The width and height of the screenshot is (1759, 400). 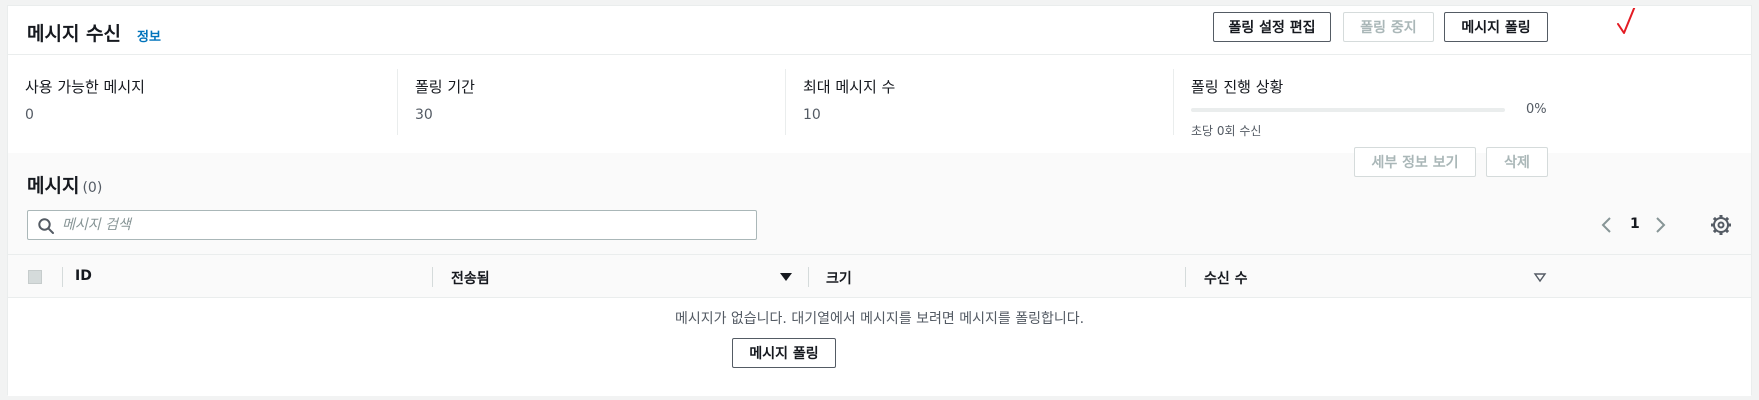 I want to click on page-number: 1, so click(x=1635, y=224).